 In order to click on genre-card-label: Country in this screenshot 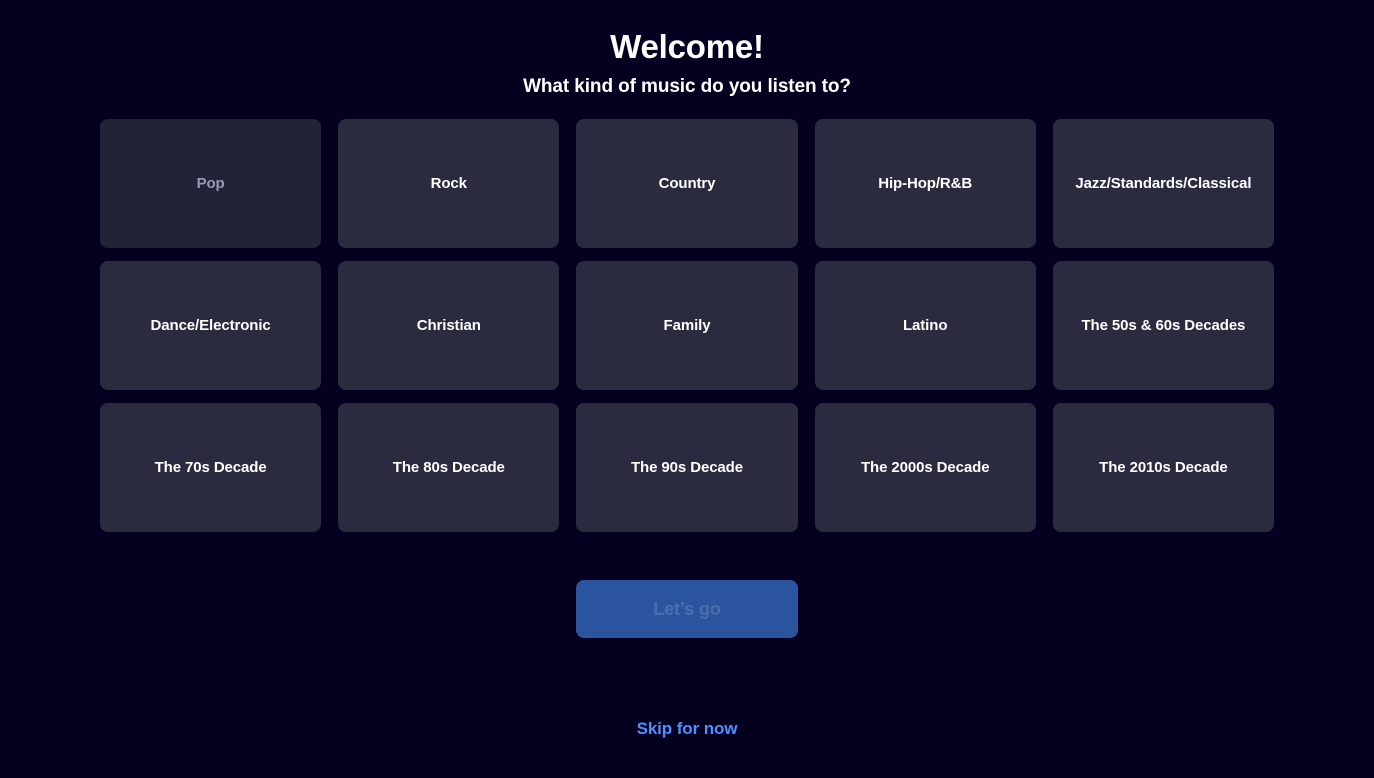, I will do `click(687, 183)`.